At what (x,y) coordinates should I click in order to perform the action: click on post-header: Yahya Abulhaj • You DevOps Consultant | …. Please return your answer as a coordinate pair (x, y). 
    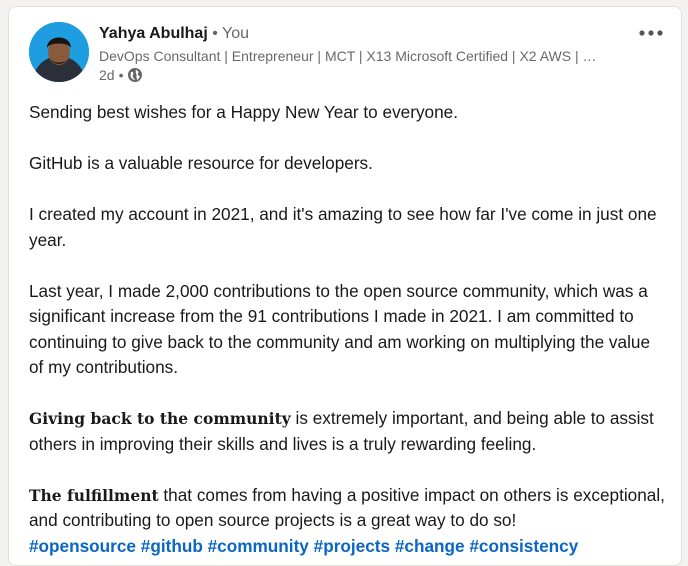
    Looking at the image, I should click on (369, 53).